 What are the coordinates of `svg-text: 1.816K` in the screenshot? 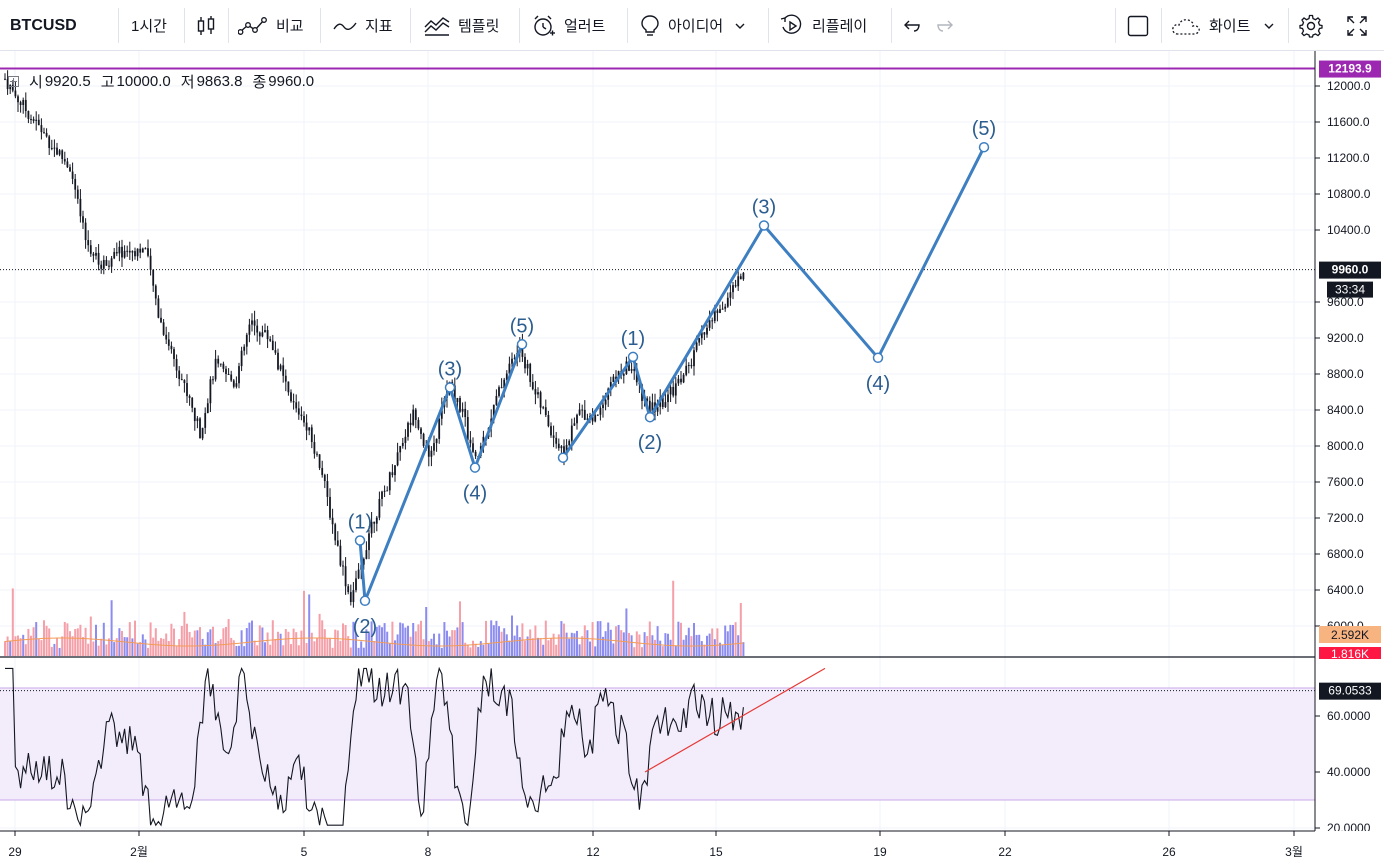 It's located at (1350, 654).